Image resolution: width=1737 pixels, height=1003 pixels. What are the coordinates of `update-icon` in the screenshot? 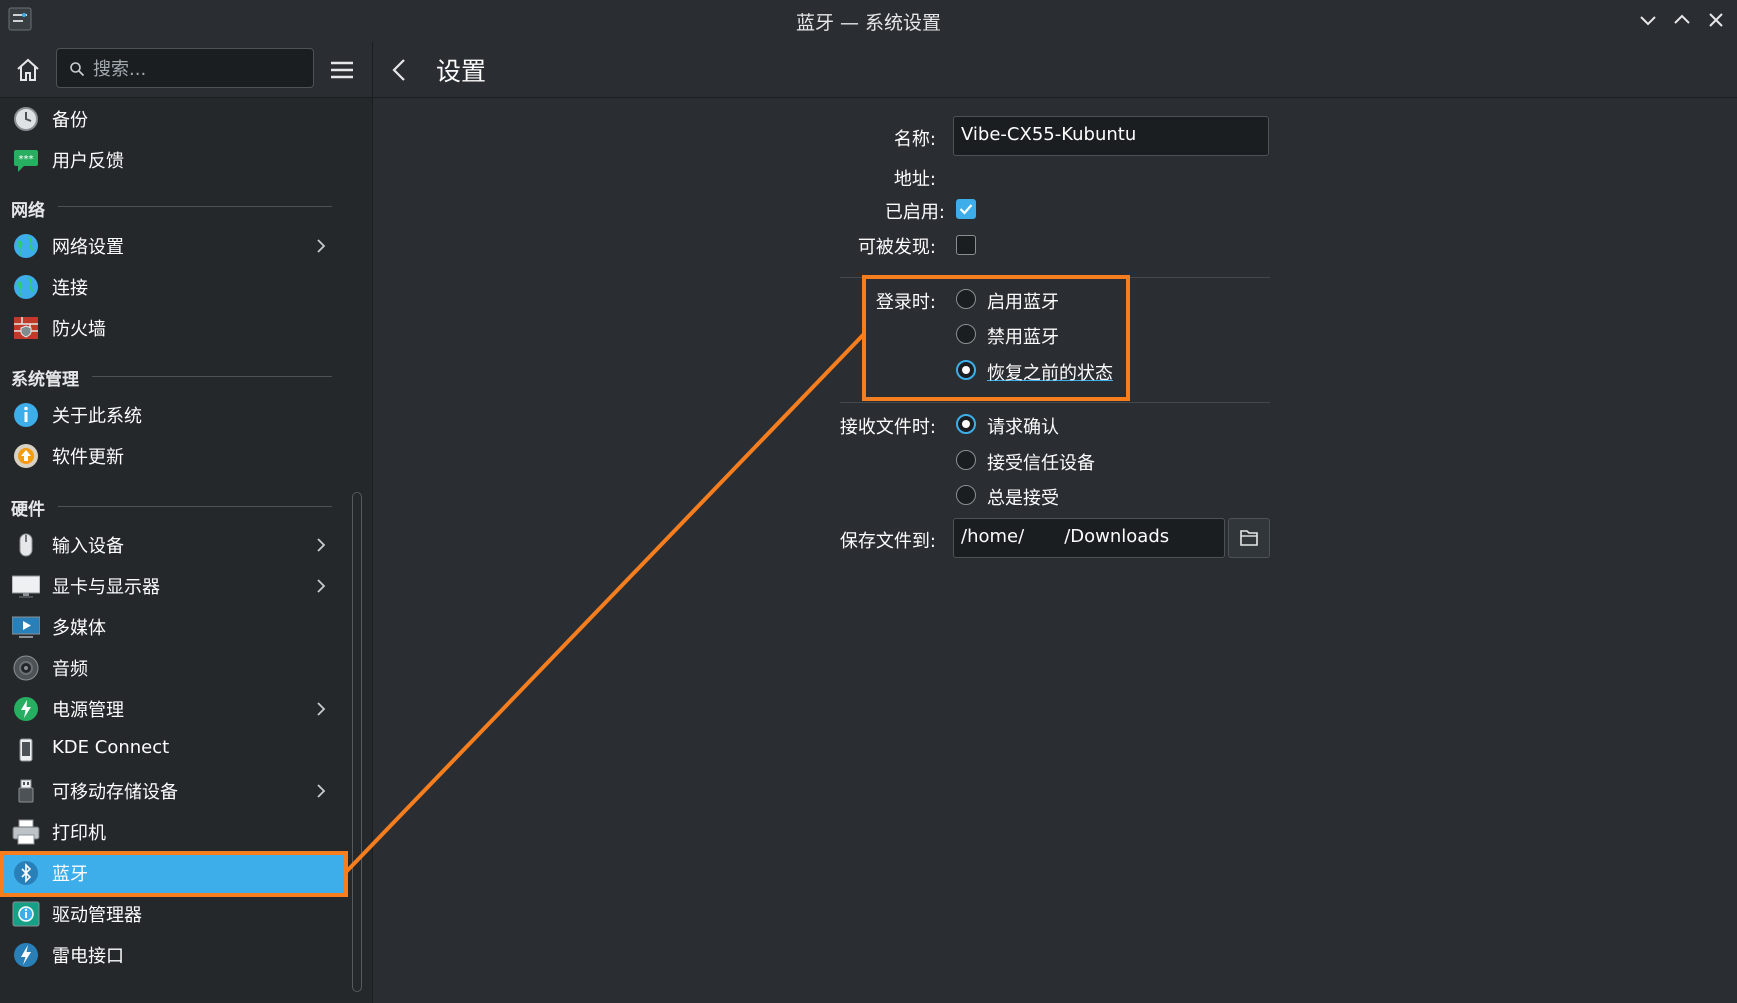 It's located at (26, 456).